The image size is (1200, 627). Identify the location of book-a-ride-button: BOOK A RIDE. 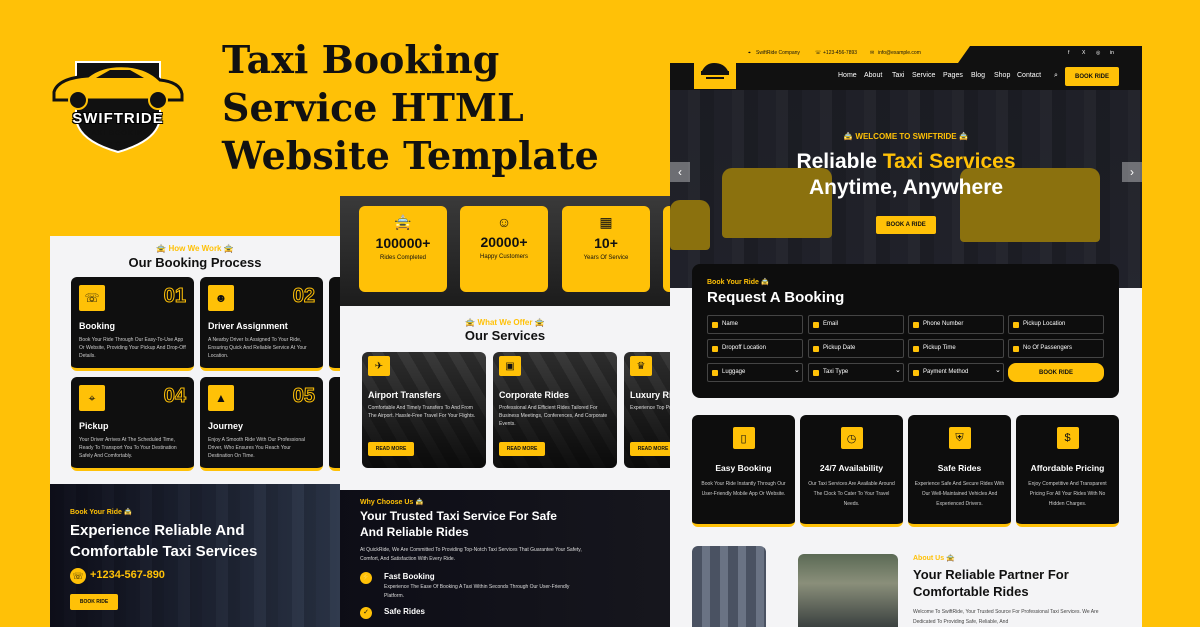
(906, 225).